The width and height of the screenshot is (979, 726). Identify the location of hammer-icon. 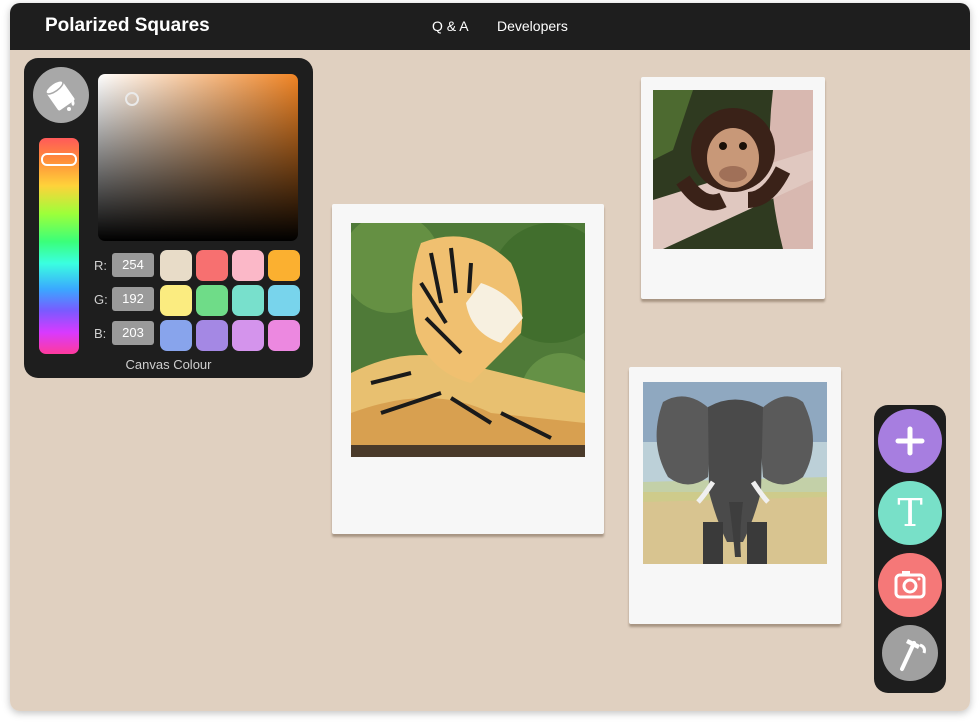
(913, 655).